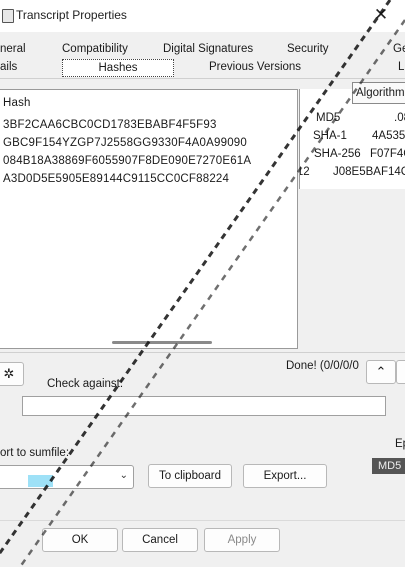 This screenshot has height=567, width=405. I want to click on tab-overflow: L, so click(401, 67).